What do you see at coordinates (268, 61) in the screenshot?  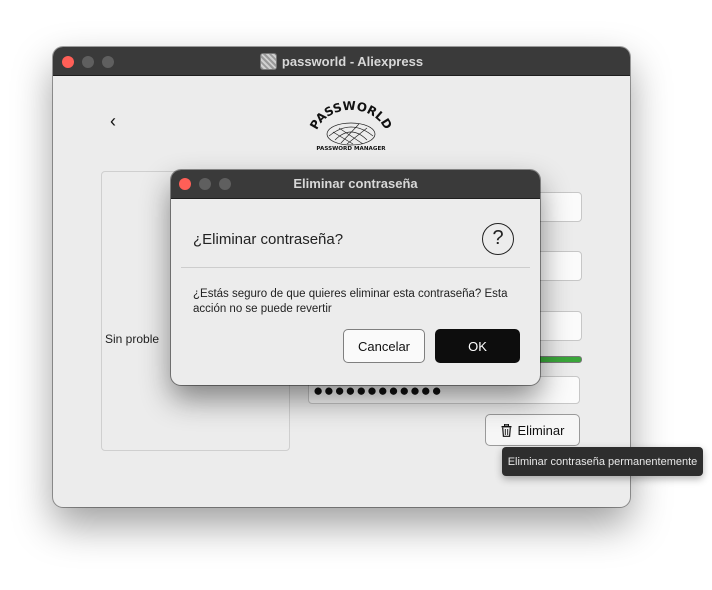 I see `app-icon` at bounding box center [268, 61].